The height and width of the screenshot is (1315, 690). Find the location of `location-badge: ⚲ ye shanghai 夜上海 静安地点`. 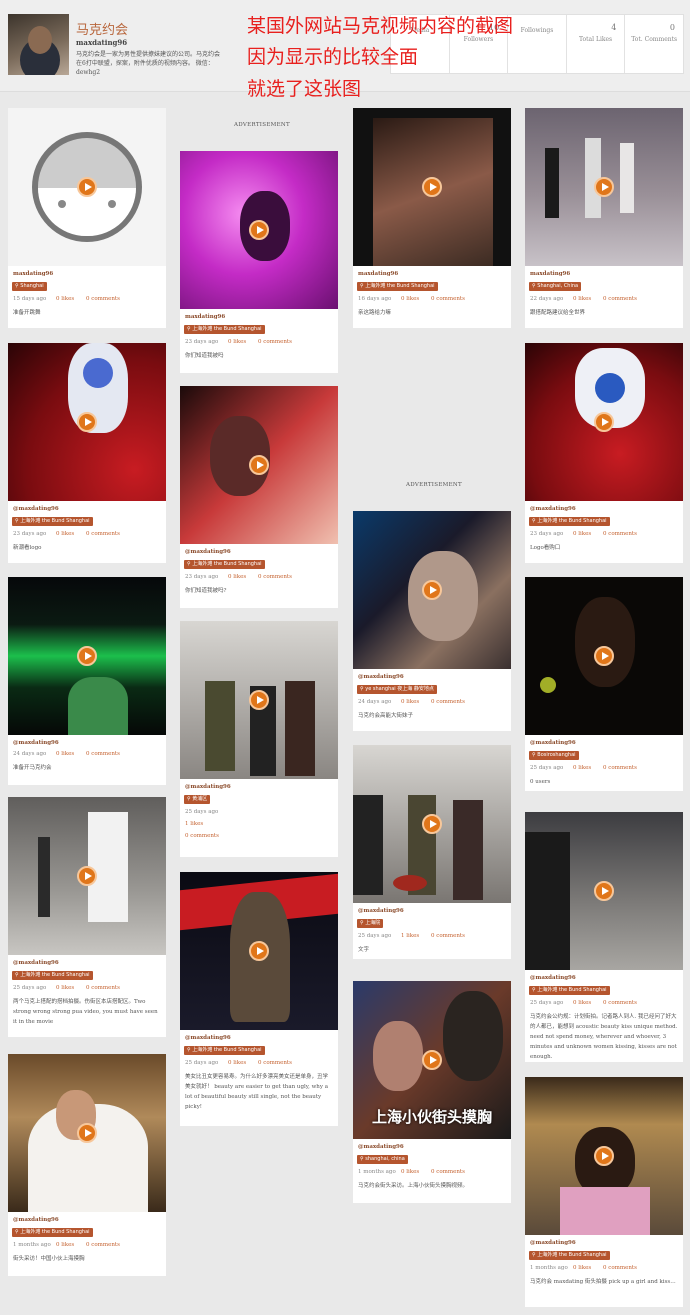

location-badge: ⚲ ye shanghai 夜上海 静安地点 is located at coordinates (397, 689).